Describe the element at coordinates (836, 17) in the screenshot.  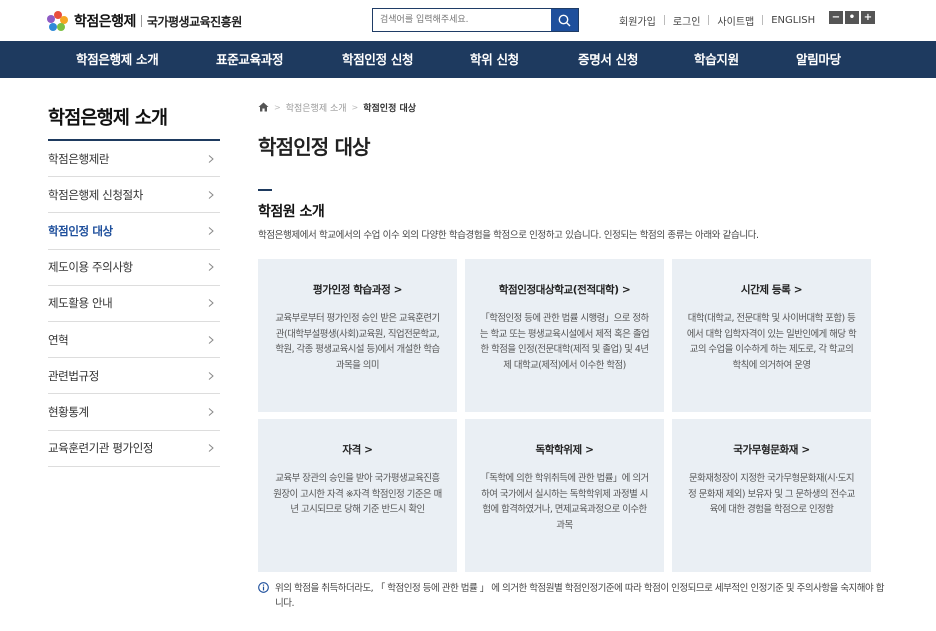
I see `zoom-out-button: −` at that location.